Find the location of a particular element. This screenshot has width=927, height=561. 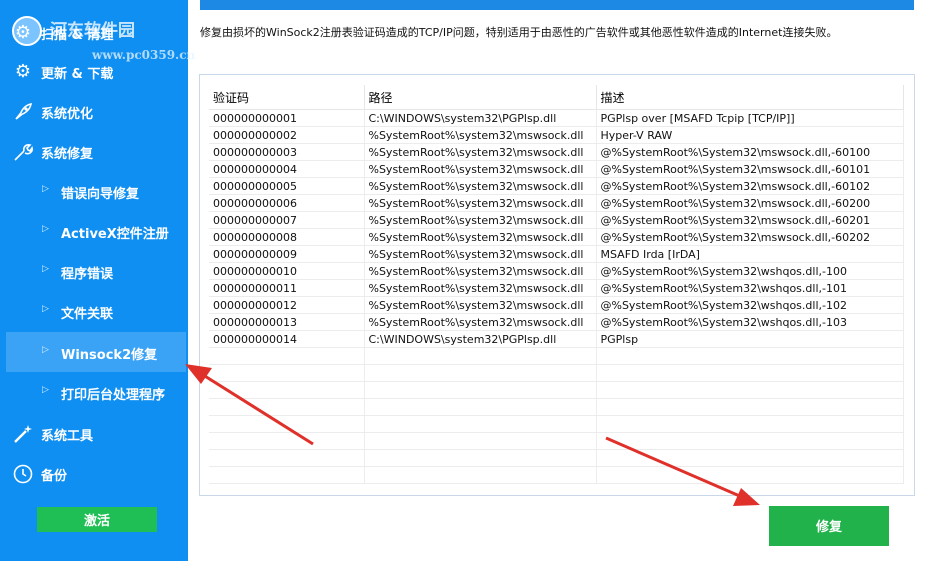

sidebar-sub-item-file-association: ▷ 文件关联 is located at coordinates (94, 311).